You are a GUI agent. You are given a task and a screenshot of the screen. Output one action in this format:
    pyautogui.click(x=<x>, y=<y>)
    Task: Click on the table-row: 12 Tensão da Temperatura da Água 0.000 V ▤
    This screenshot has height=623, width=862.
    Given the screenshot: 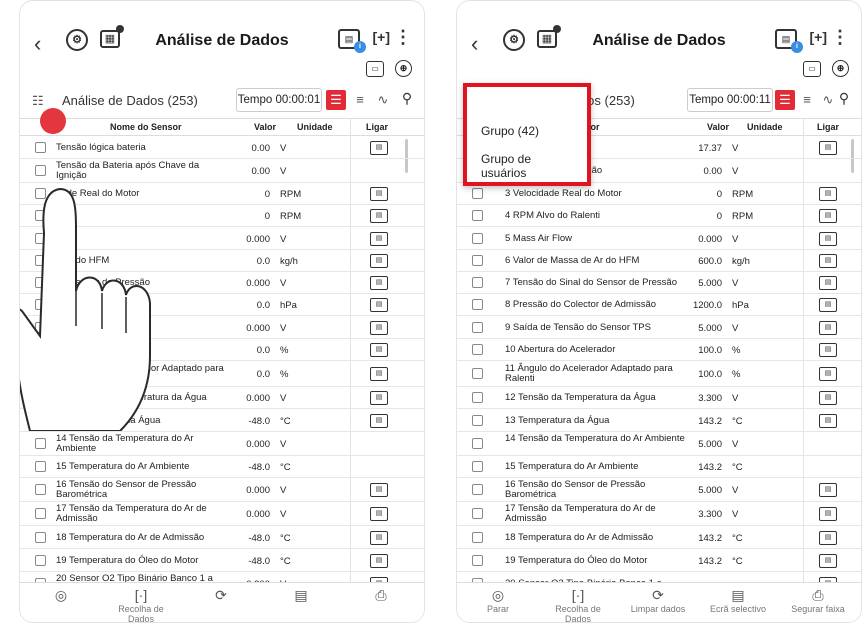 What is the action you would take?
    pyautogui.click(x=222, y=398)
    